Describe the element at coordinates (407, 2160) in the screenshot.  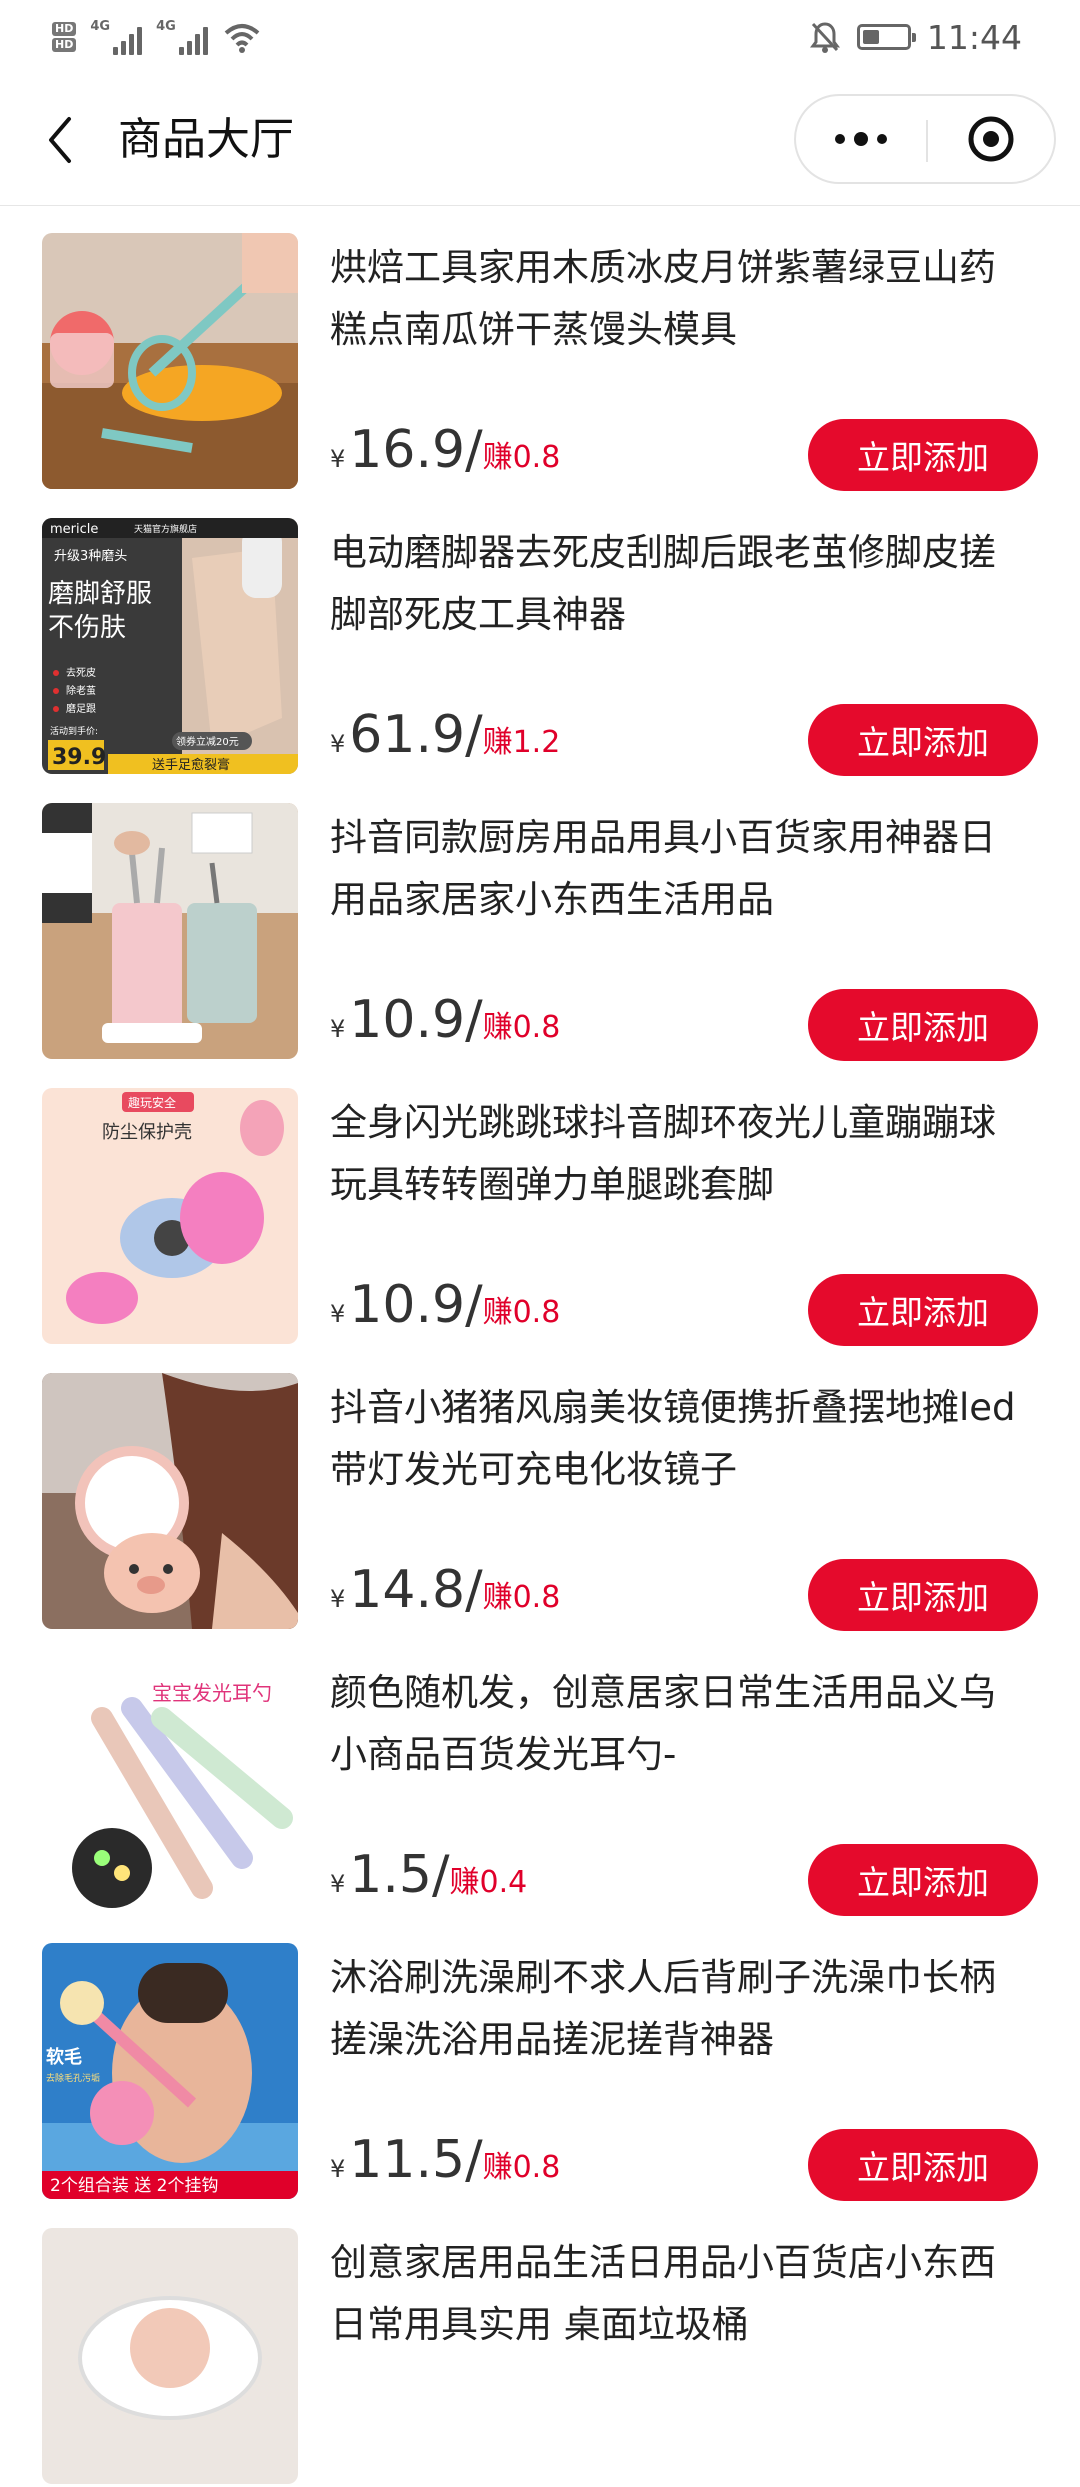
I see `product-price: 11.5` at that location.